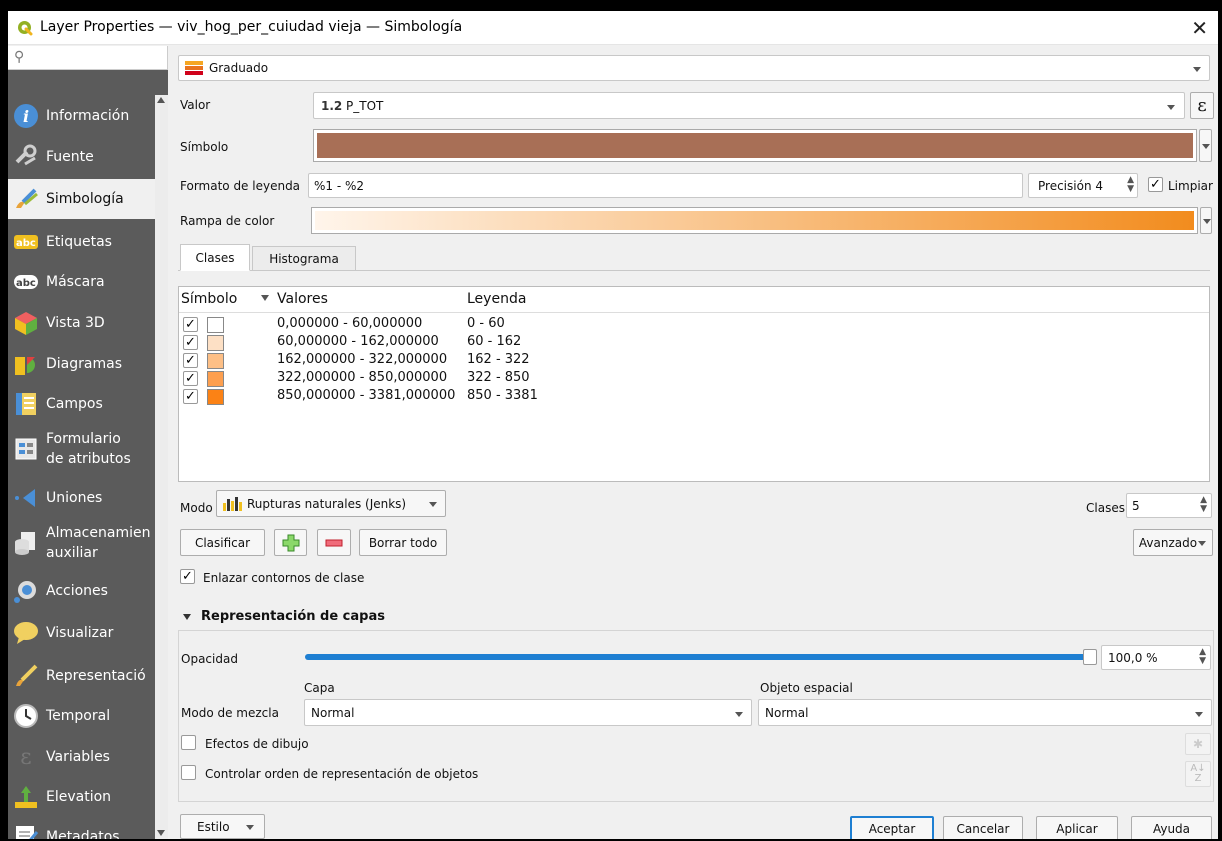 Image resolution: width=1222 pixels, height=841 pixels. Describe the element at coordinates (498, 377) in the screenshot. I see `class-legend: 322 - 850` at that location.